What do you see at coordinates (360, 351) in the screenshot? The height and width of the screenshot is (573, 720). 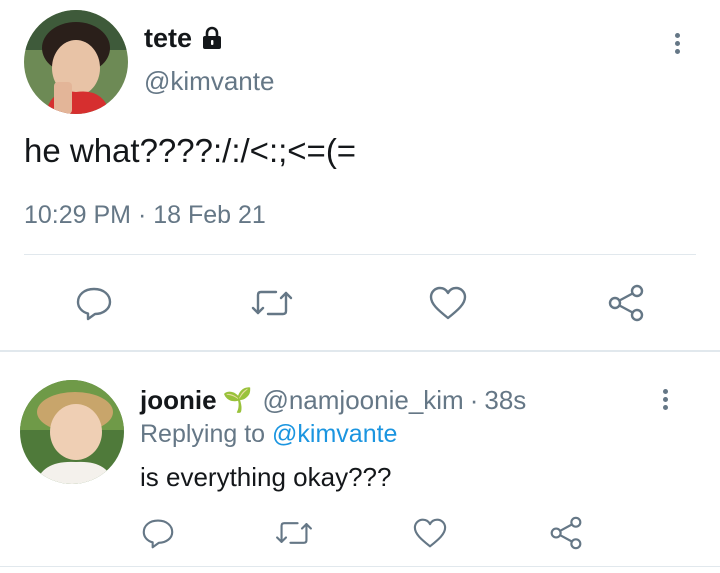 I see `section-divider` at bounding box center [360, 351].